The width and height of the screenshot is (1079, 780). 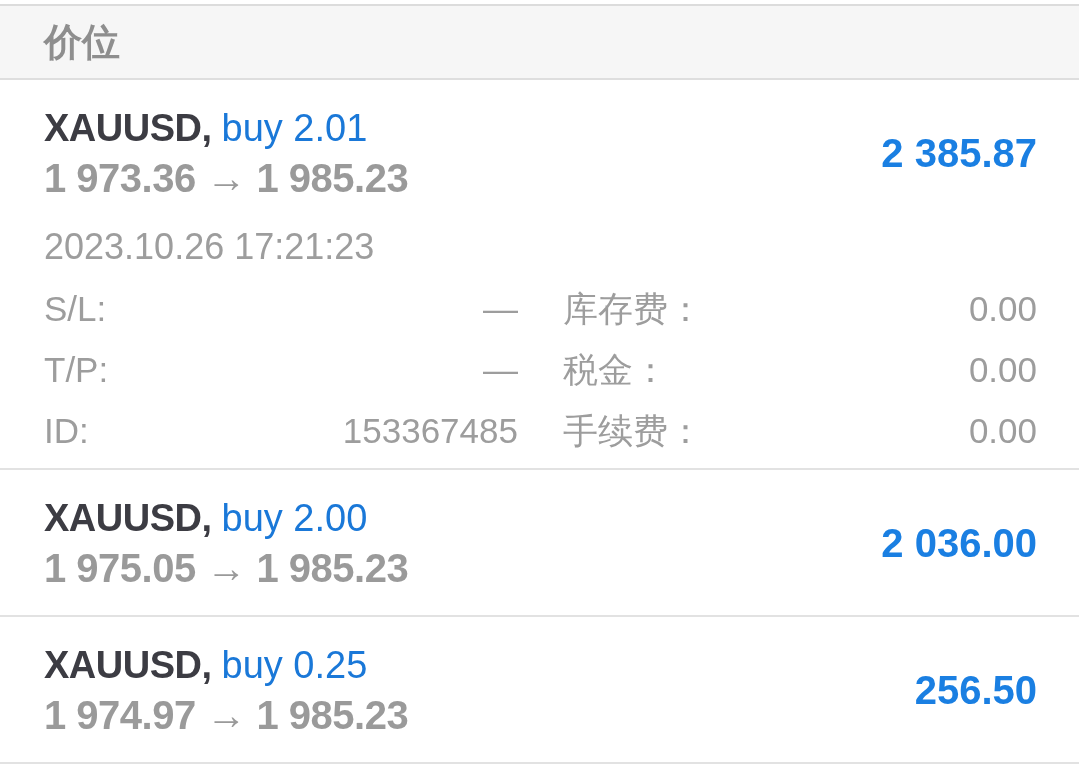 What do you see at coordinates (66, 430) in the screenshot?
I see `detail-label: ID:` at bounding box center [66, 430].